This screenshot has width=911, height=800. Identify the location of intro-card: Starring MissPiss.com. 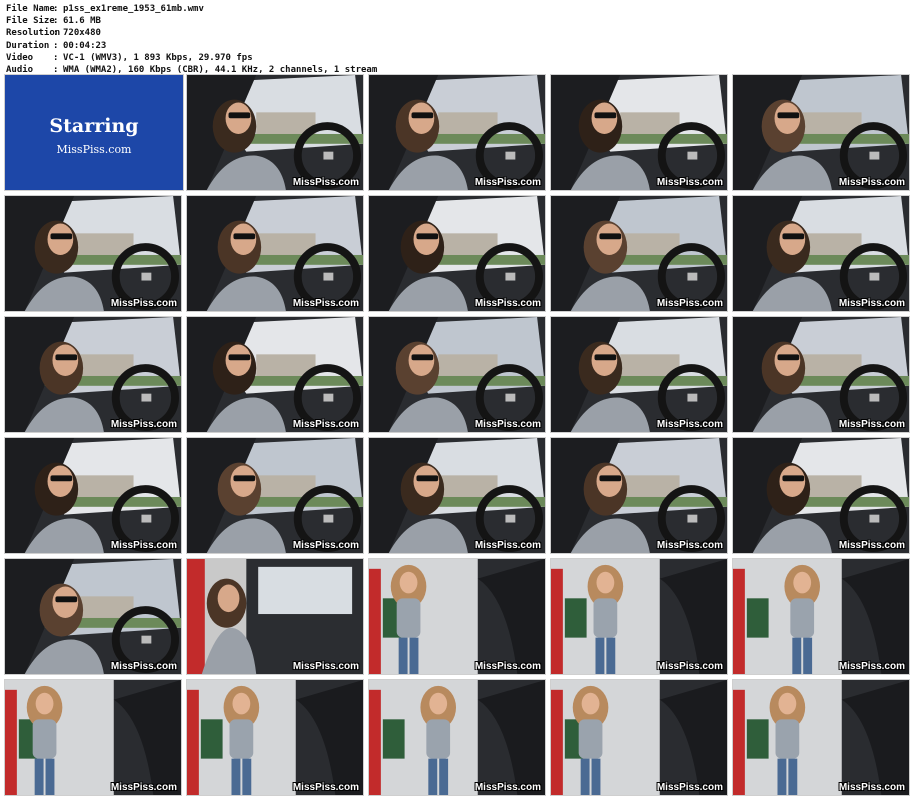
(94, 132).